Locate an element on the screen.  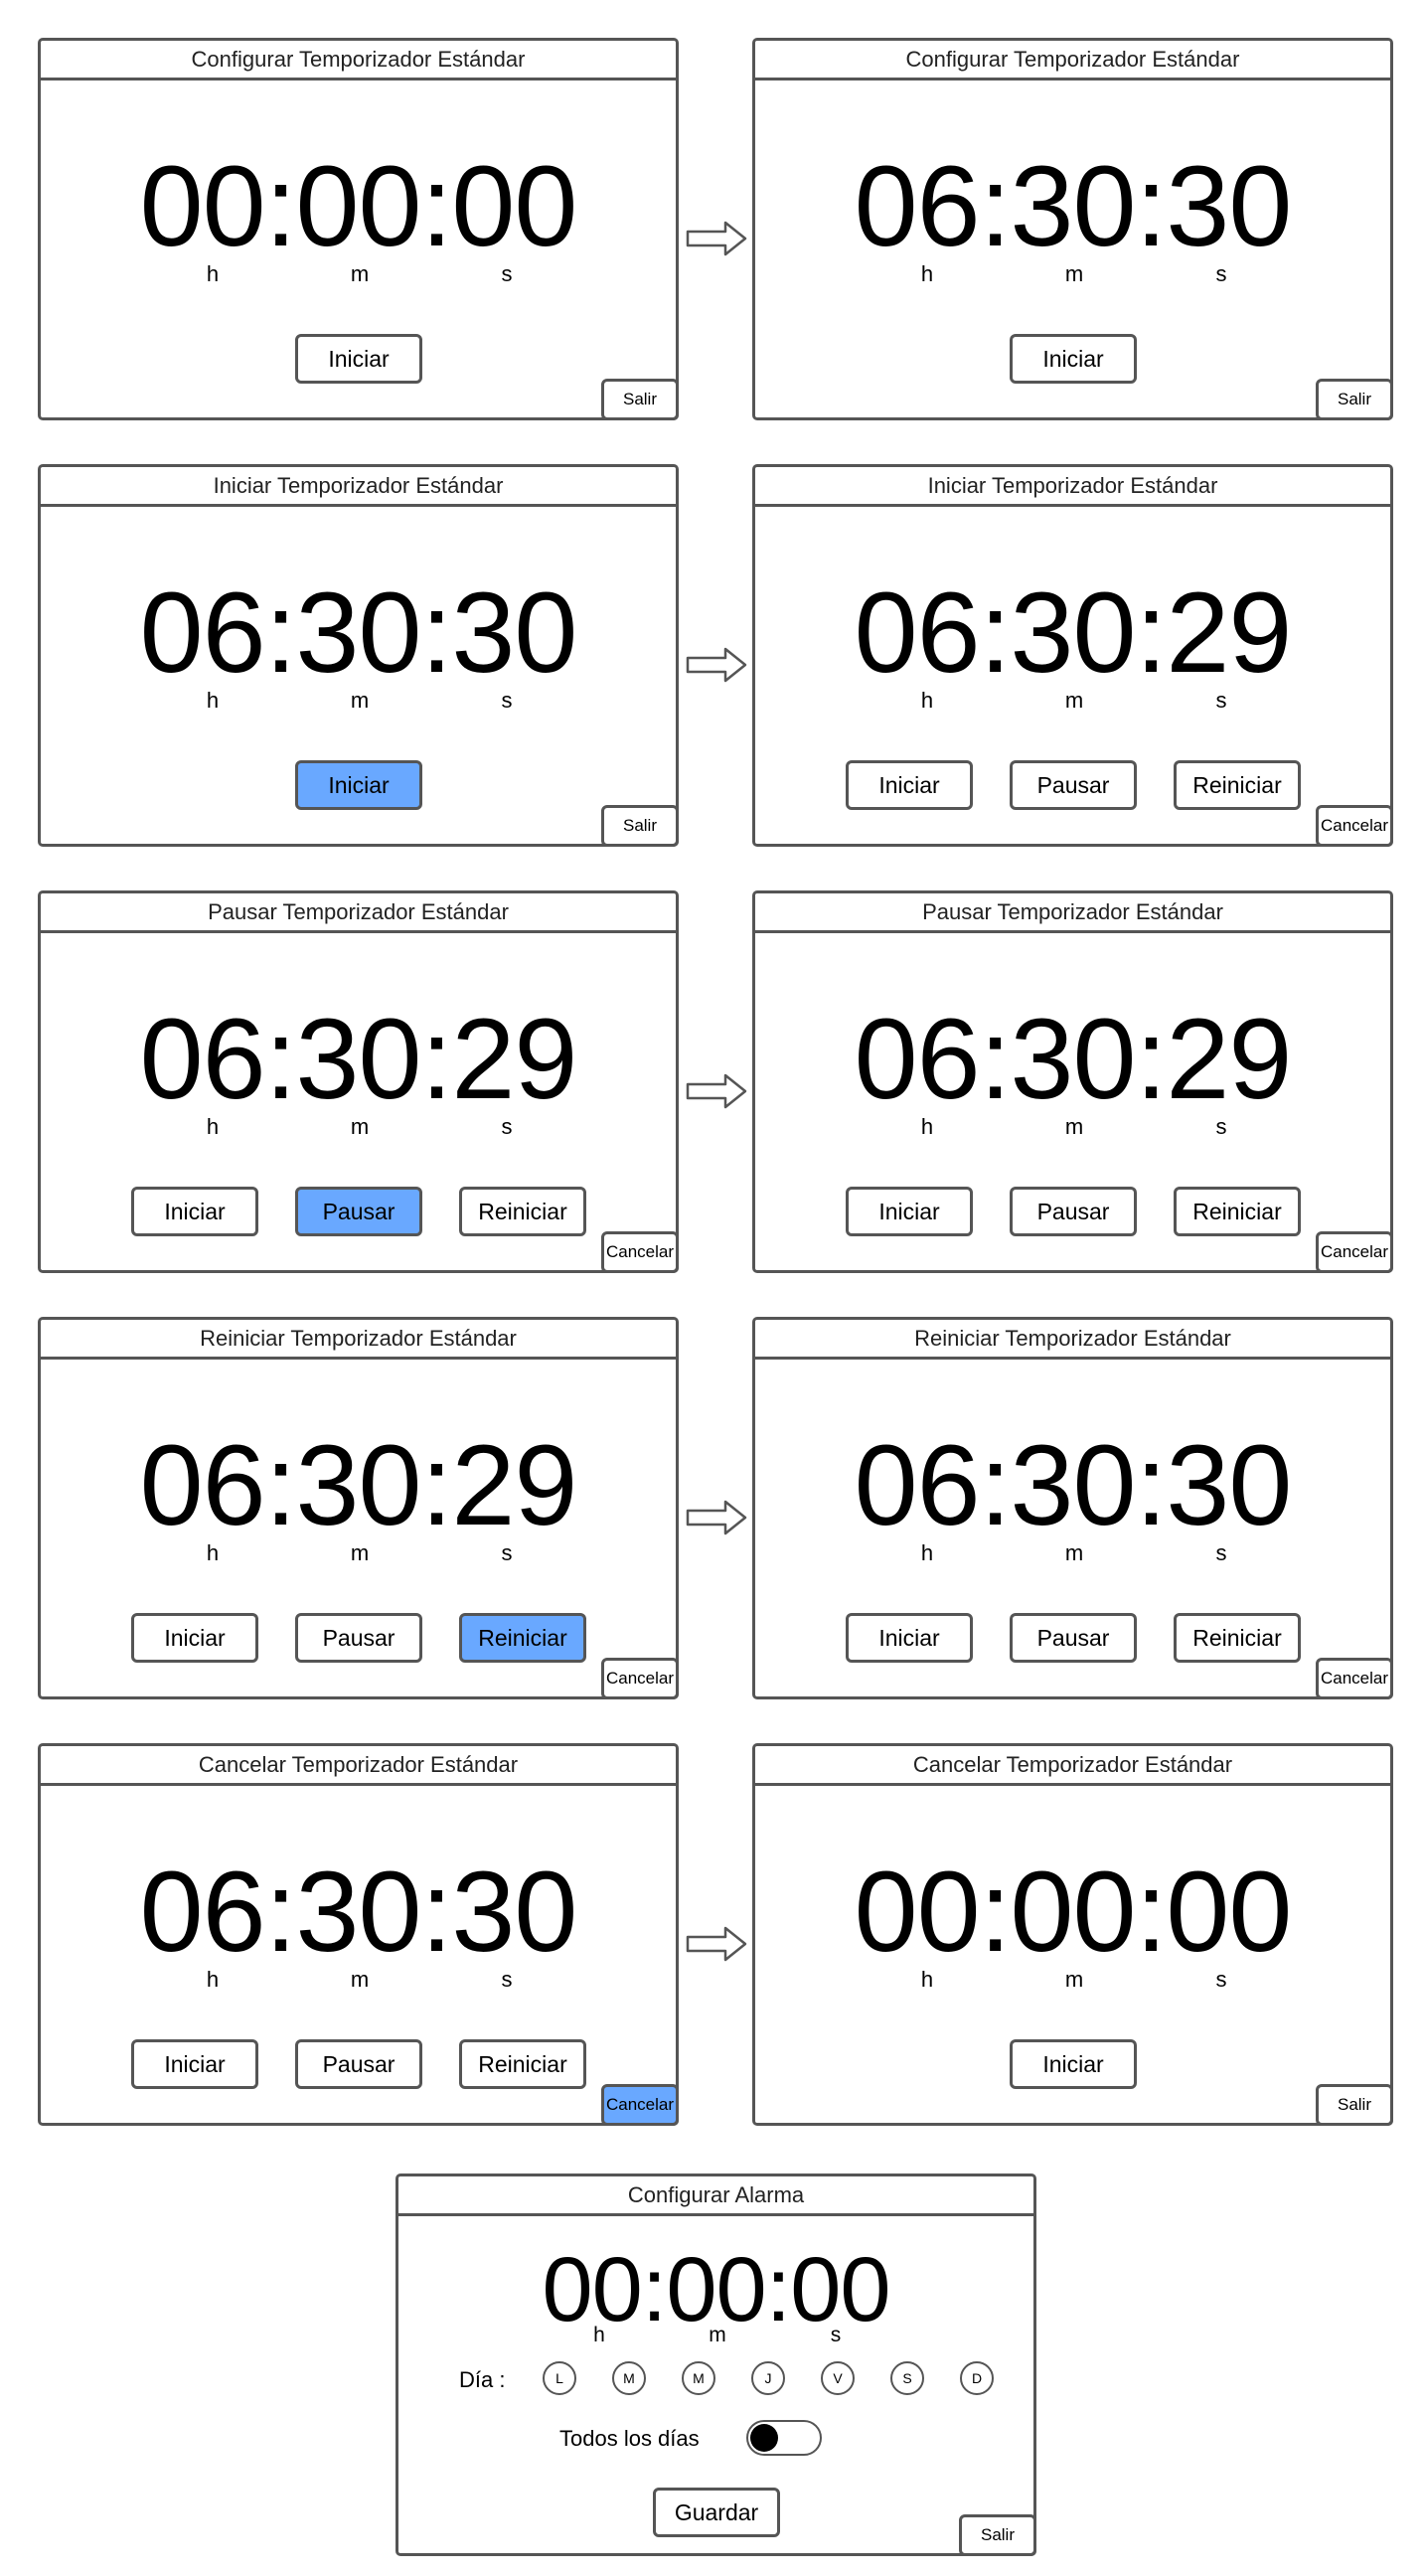
every-day-label: Todos los días is located at coordinates (629, 2438).